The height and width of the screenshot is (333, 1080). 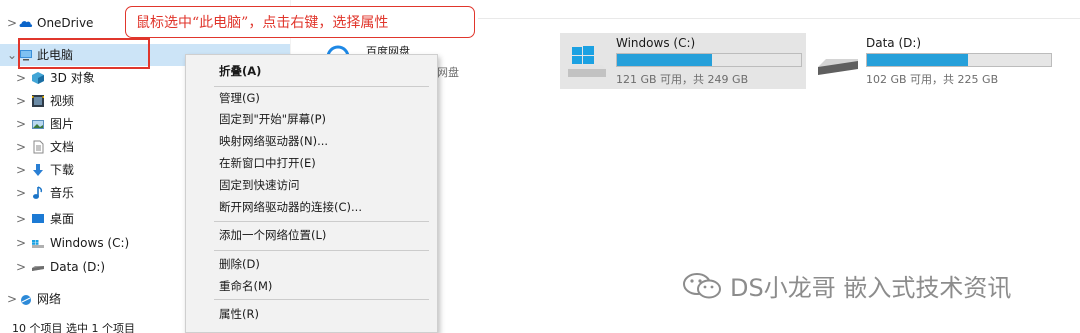 What do you see at coordinates (311, 119) in the screenshot?
I see `menu-item-pin-to-start: 固定到"开始"屏幕(P)` at bounding box center [311, 119].